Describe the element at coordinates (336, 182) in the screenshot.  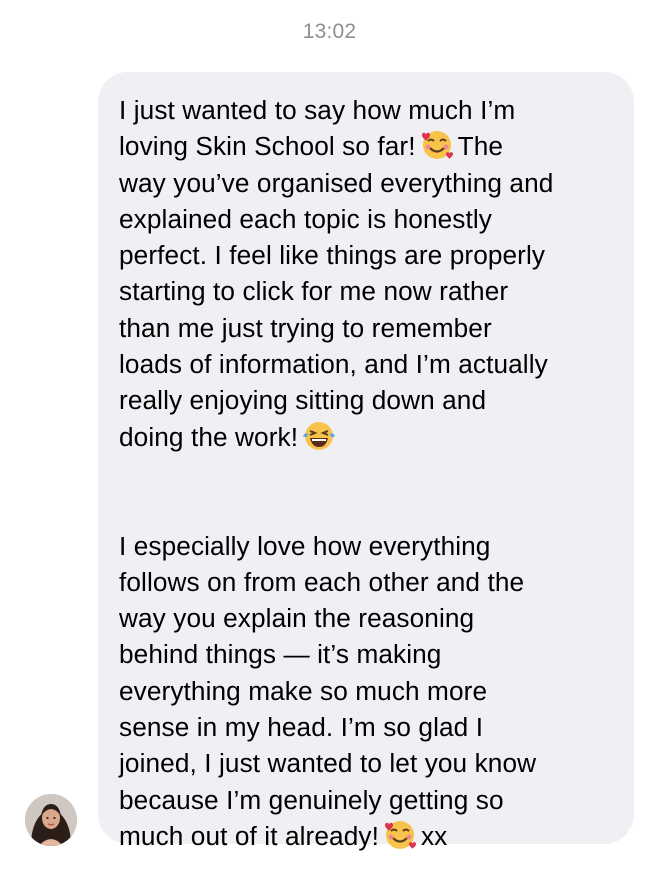
I see `message-line: way you’ve organised everything and` at that location.